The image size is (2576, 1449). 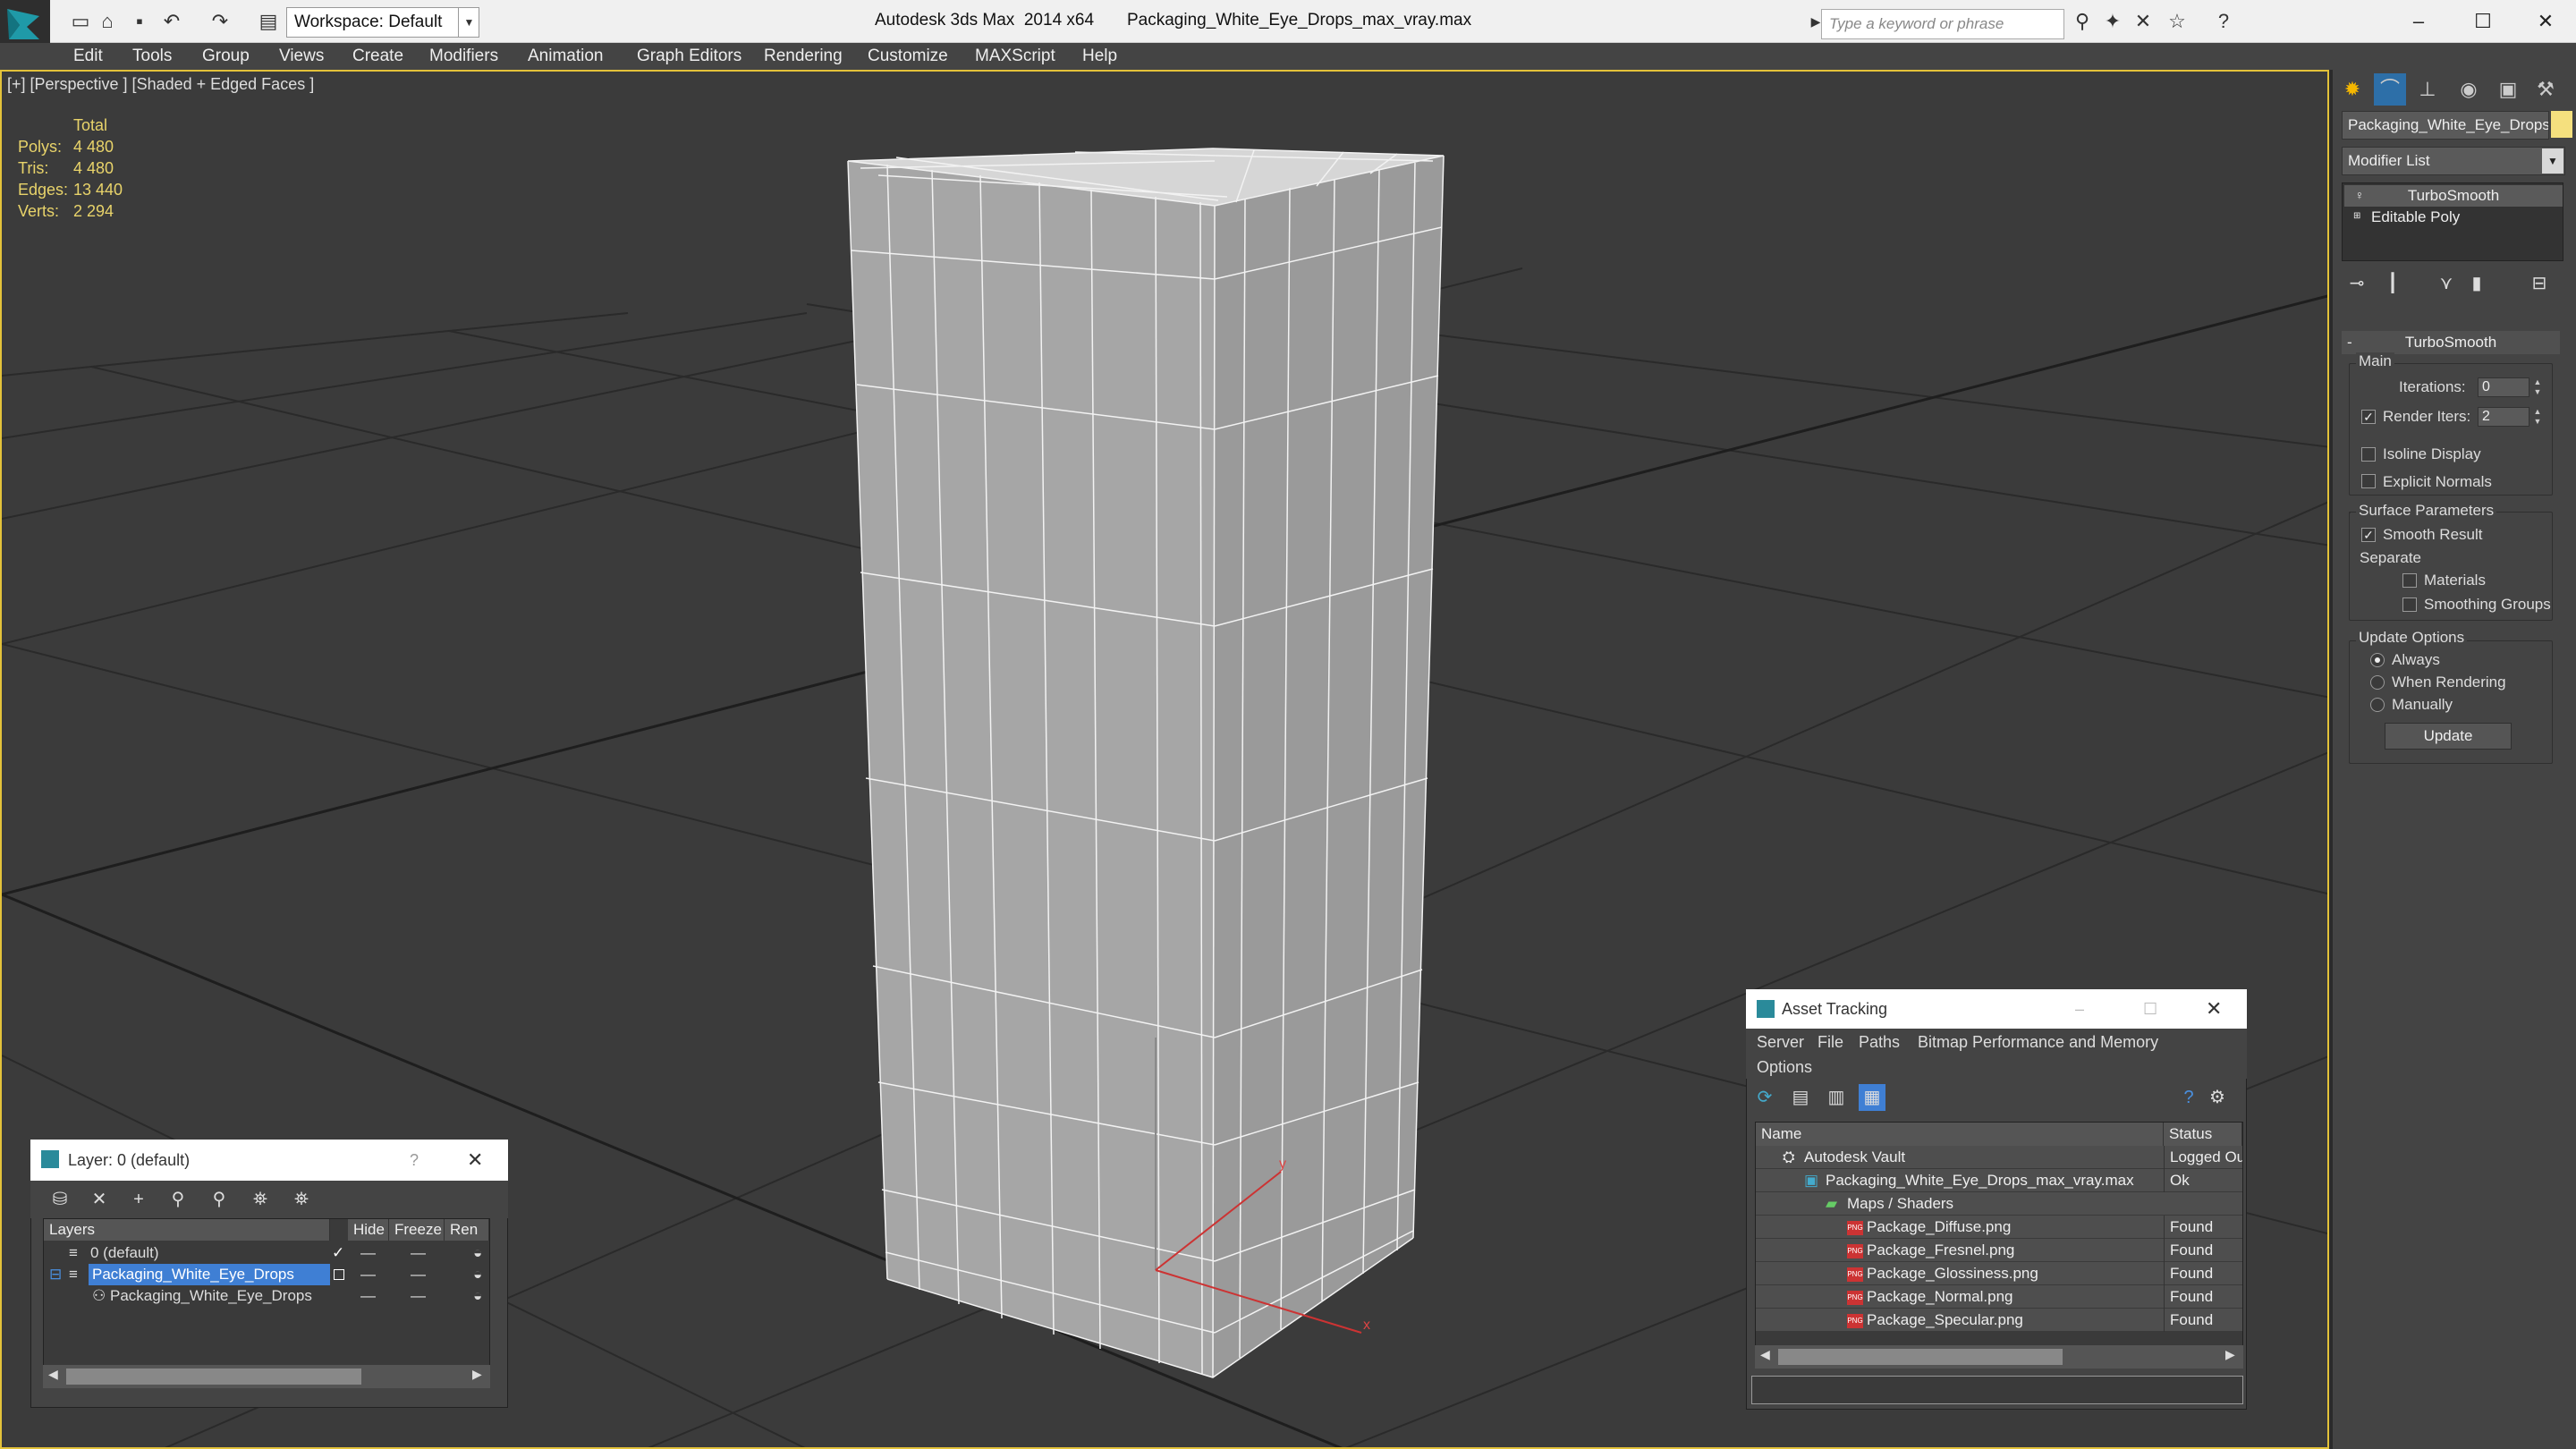 I want to click on asset-horizontal-scrollbar: ◀ ▶, so click(x=1999, y=1356).